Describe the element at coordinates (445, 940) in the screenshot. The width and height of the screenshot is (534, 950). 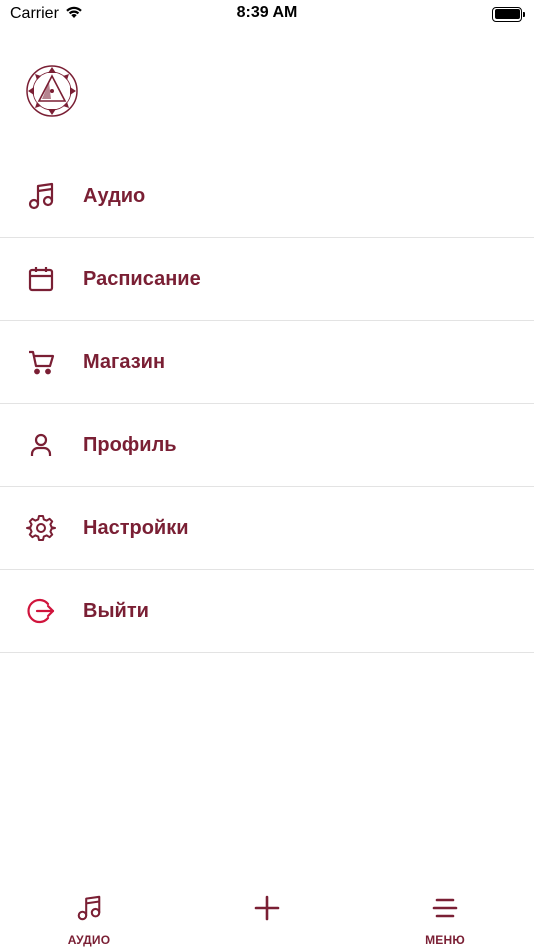
I see `tab-label: МЕНЮ` at that location.